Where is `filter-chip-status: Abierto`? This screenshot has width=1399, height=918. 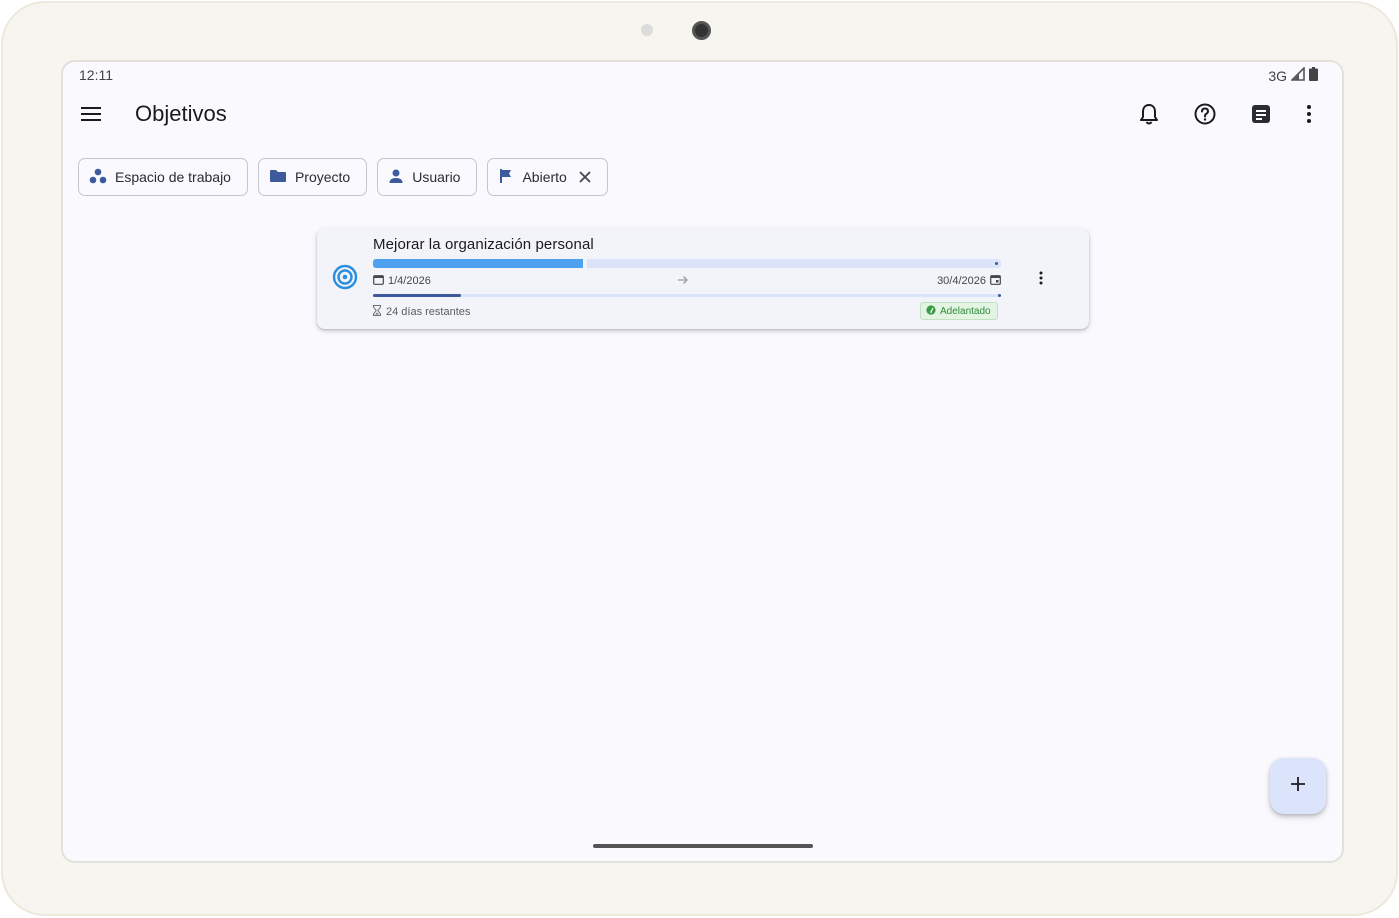 filter-chip-status: Abierto is located at coordinates (547, 177).